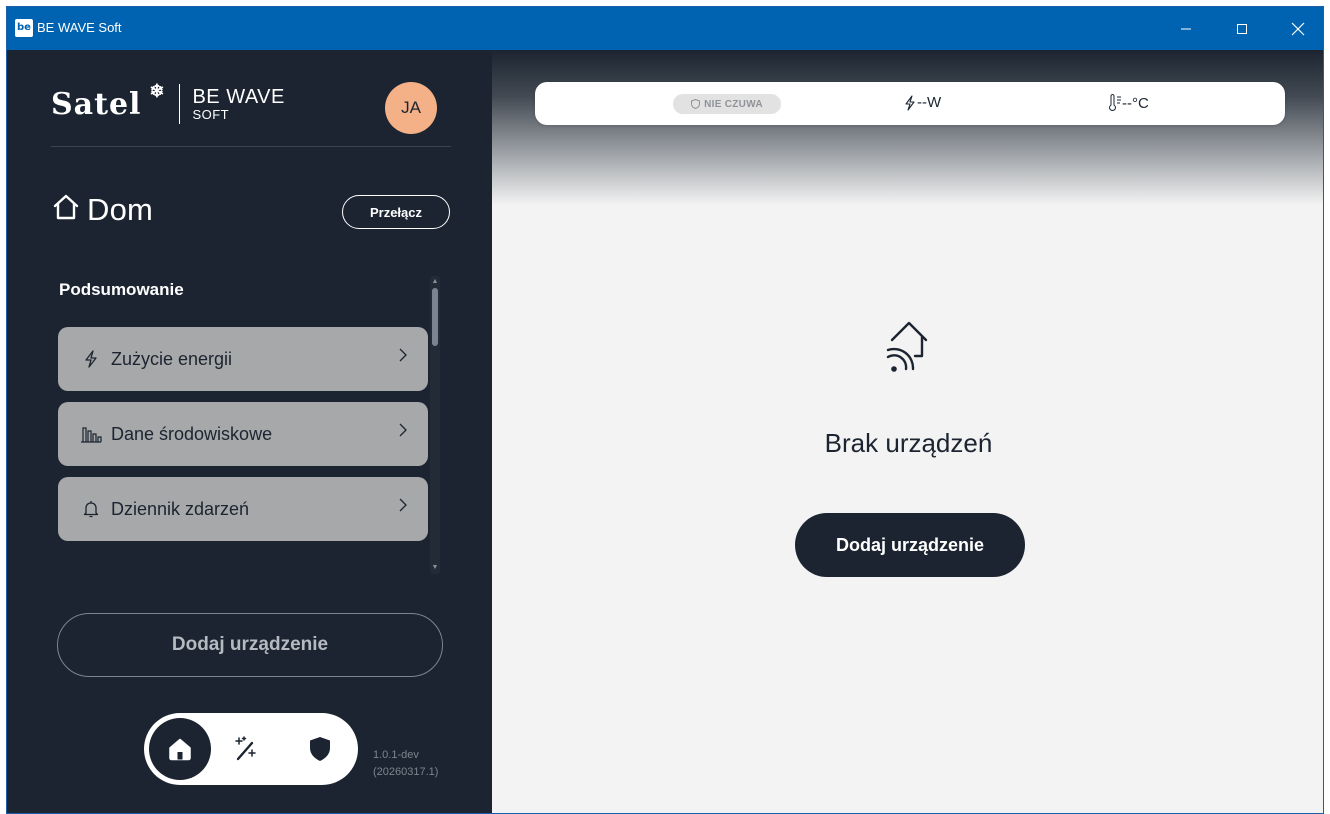  Describe the element at coordinates (396, 212) in the screenshot. I see `switch-home-button: Przełącz` at that location.